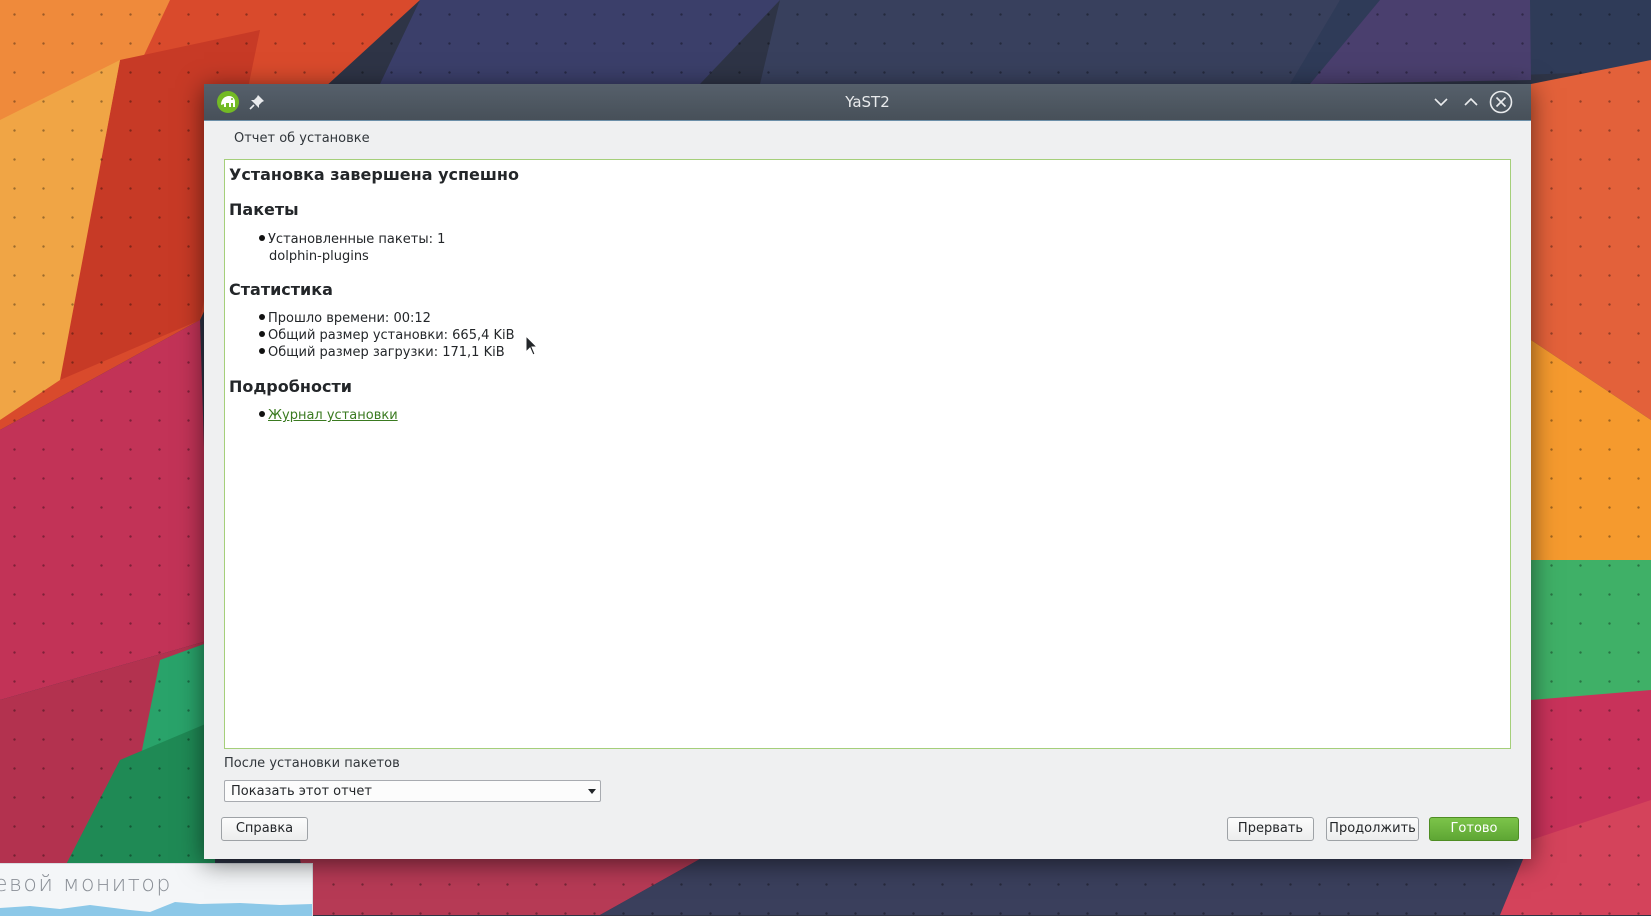 Image resolution: width=1651 pixels, height=916 pixels. Describe the element at coordinates (319, 256) in the screenshot. I see `installed-package-name: dolphin-plugins` at that location.